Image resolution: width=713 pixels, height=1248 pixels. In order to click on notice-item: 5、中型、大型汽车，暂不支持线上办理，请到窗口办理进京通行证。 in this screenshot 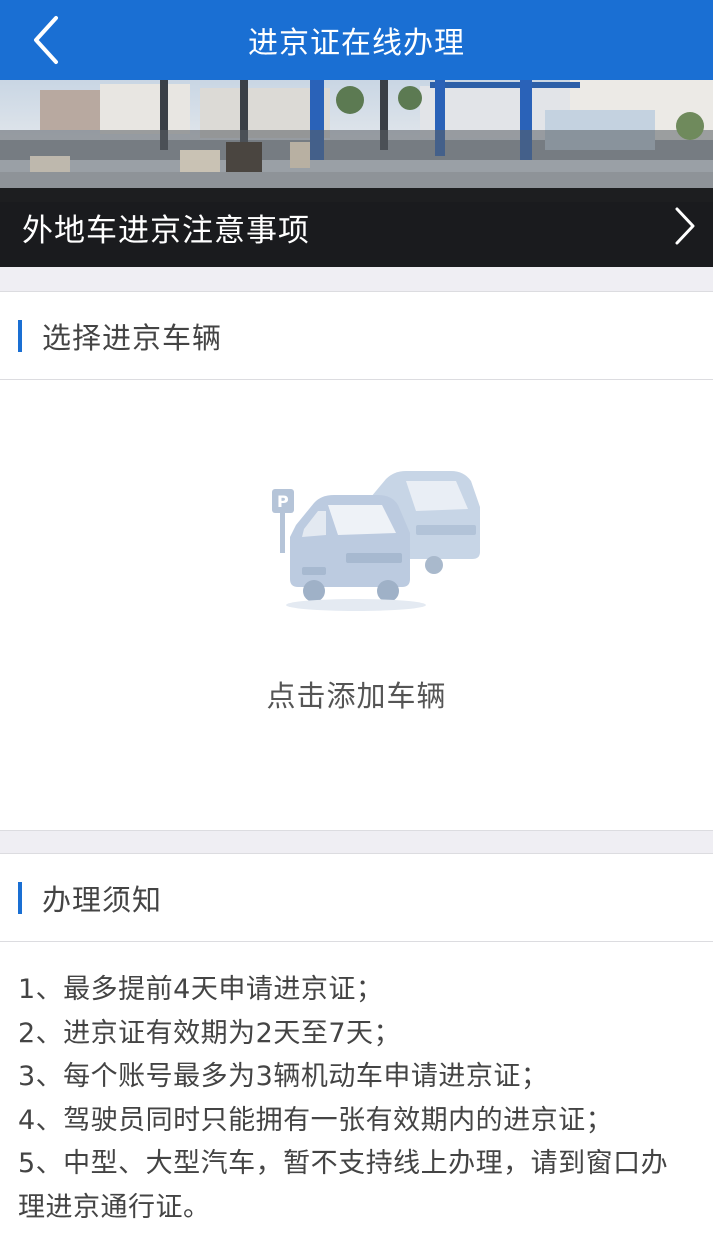, I will do `click(343, 1185)`.